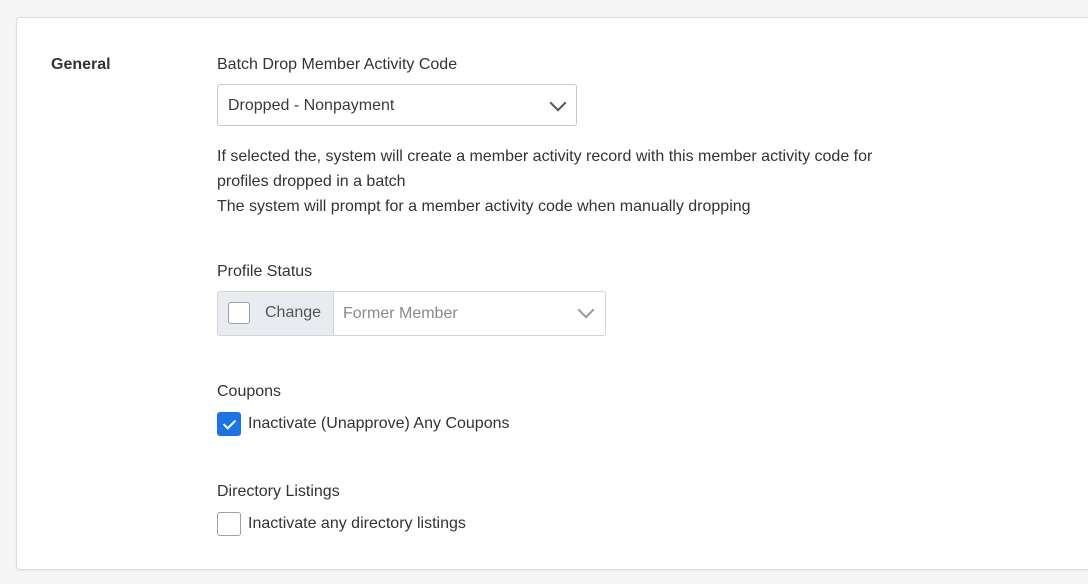  I want to click on profile-status-selected-value: Former Member, so click(400, 313).